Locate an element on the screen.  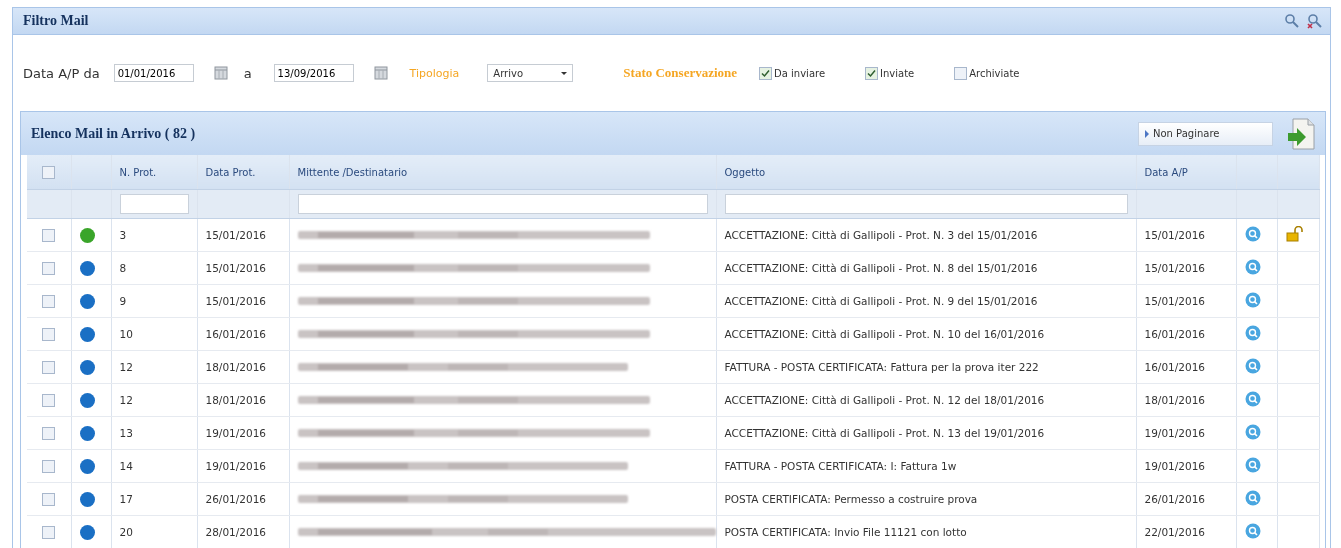
table-cell: ACCETTAZIONE: Città di Gallipoli - Prot. N. 13 del 19/01/2016 is located at coordinates (884, 433).